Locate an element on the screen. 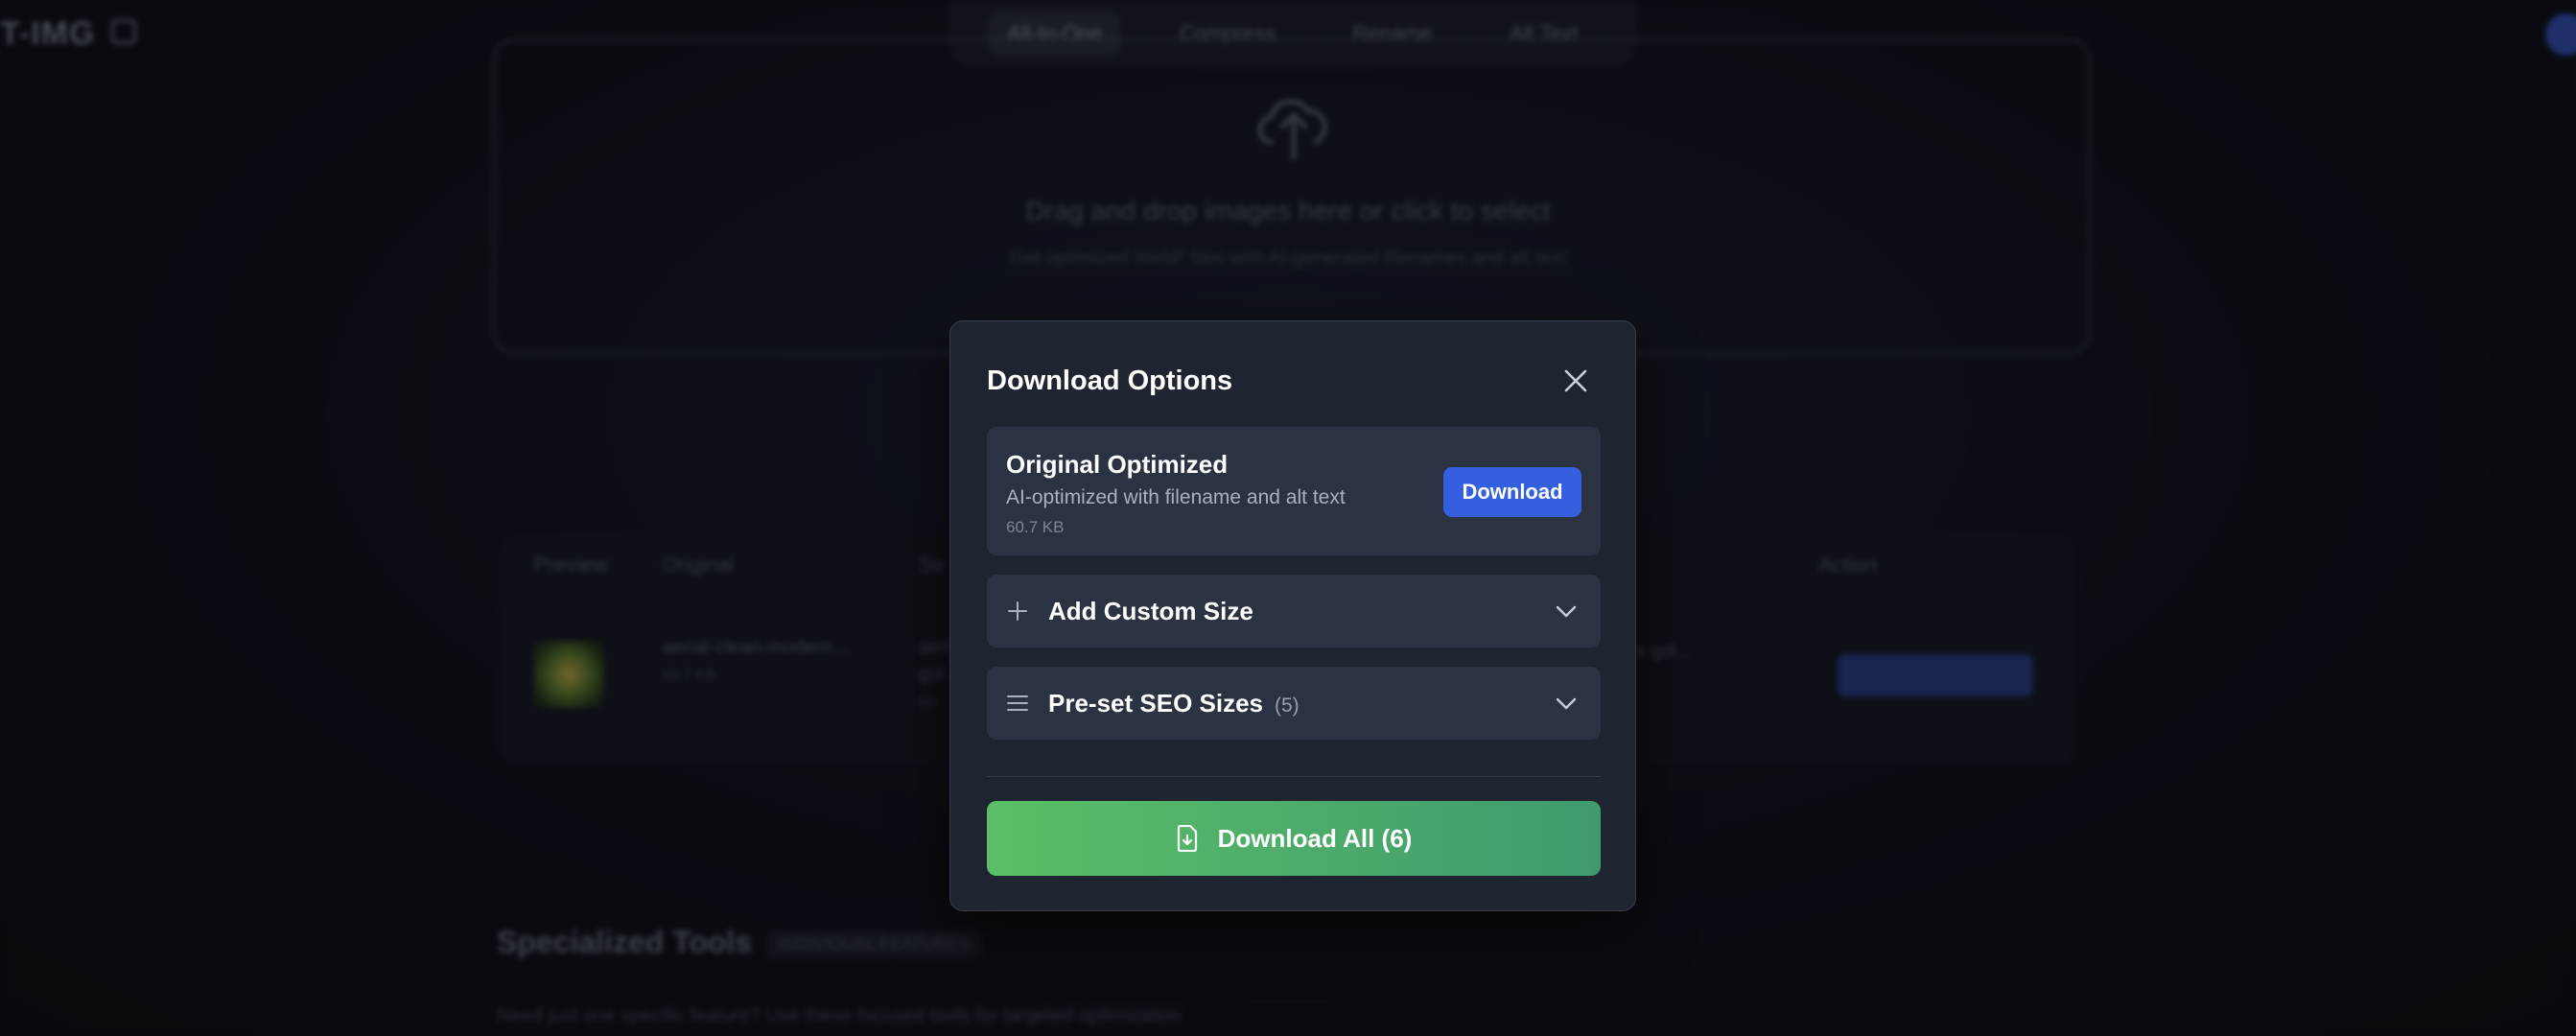  preset-seo-sizes-text: Pre-set SEO Sizes is located at coordinates (1155, 703).